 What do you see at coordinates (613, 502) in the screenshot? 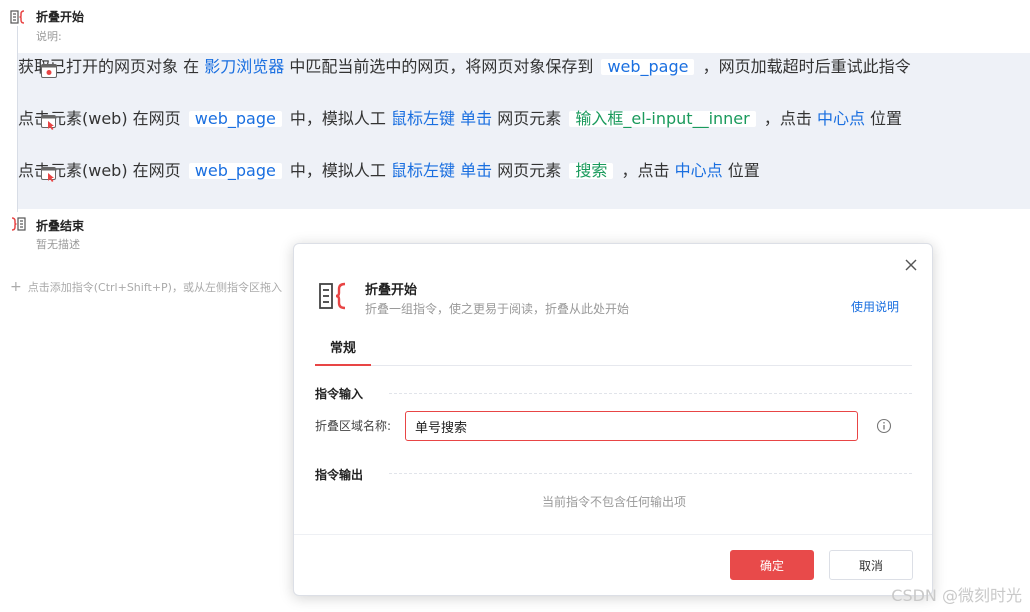
I see `empty-output-message: 当前指令不包含任何输出项` at bounding box center [613, 502].